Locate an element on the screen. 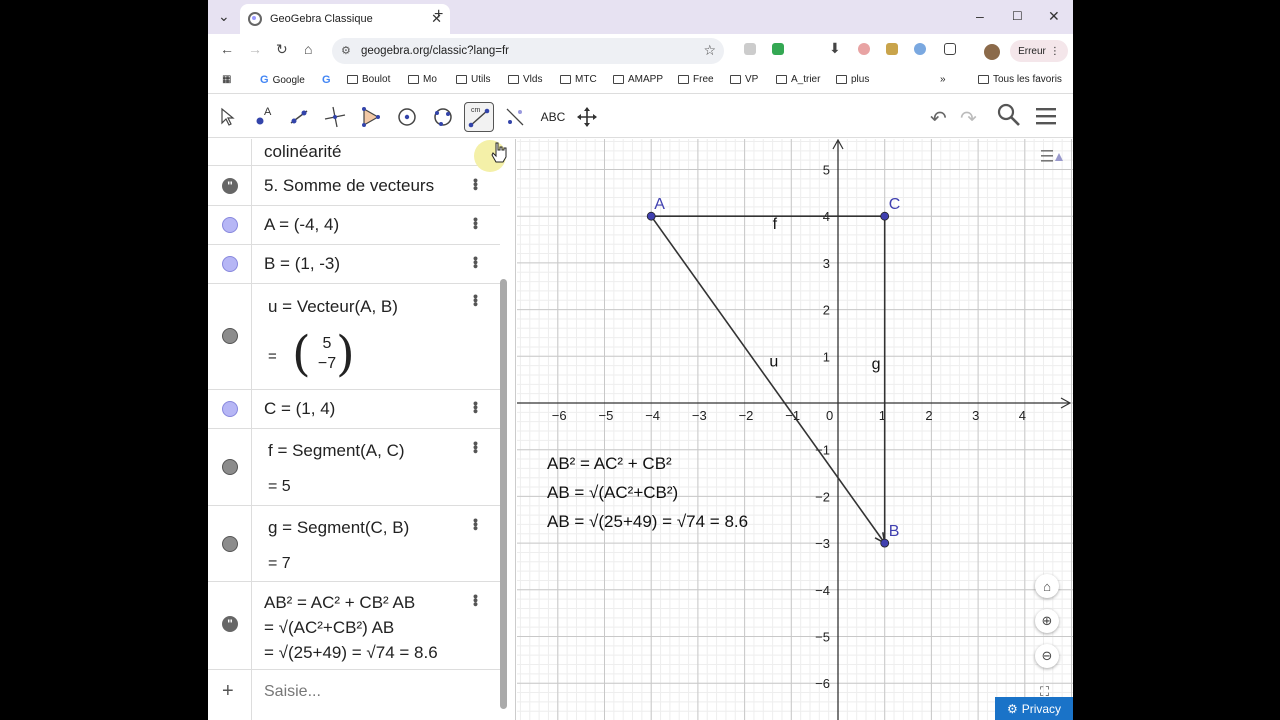 The height and width of the screenshot is (720, 1280). tab-strip: ⌄ GeoGebra Classique ✕ + – ☐ ✕ is located at coordinates (640, 17).